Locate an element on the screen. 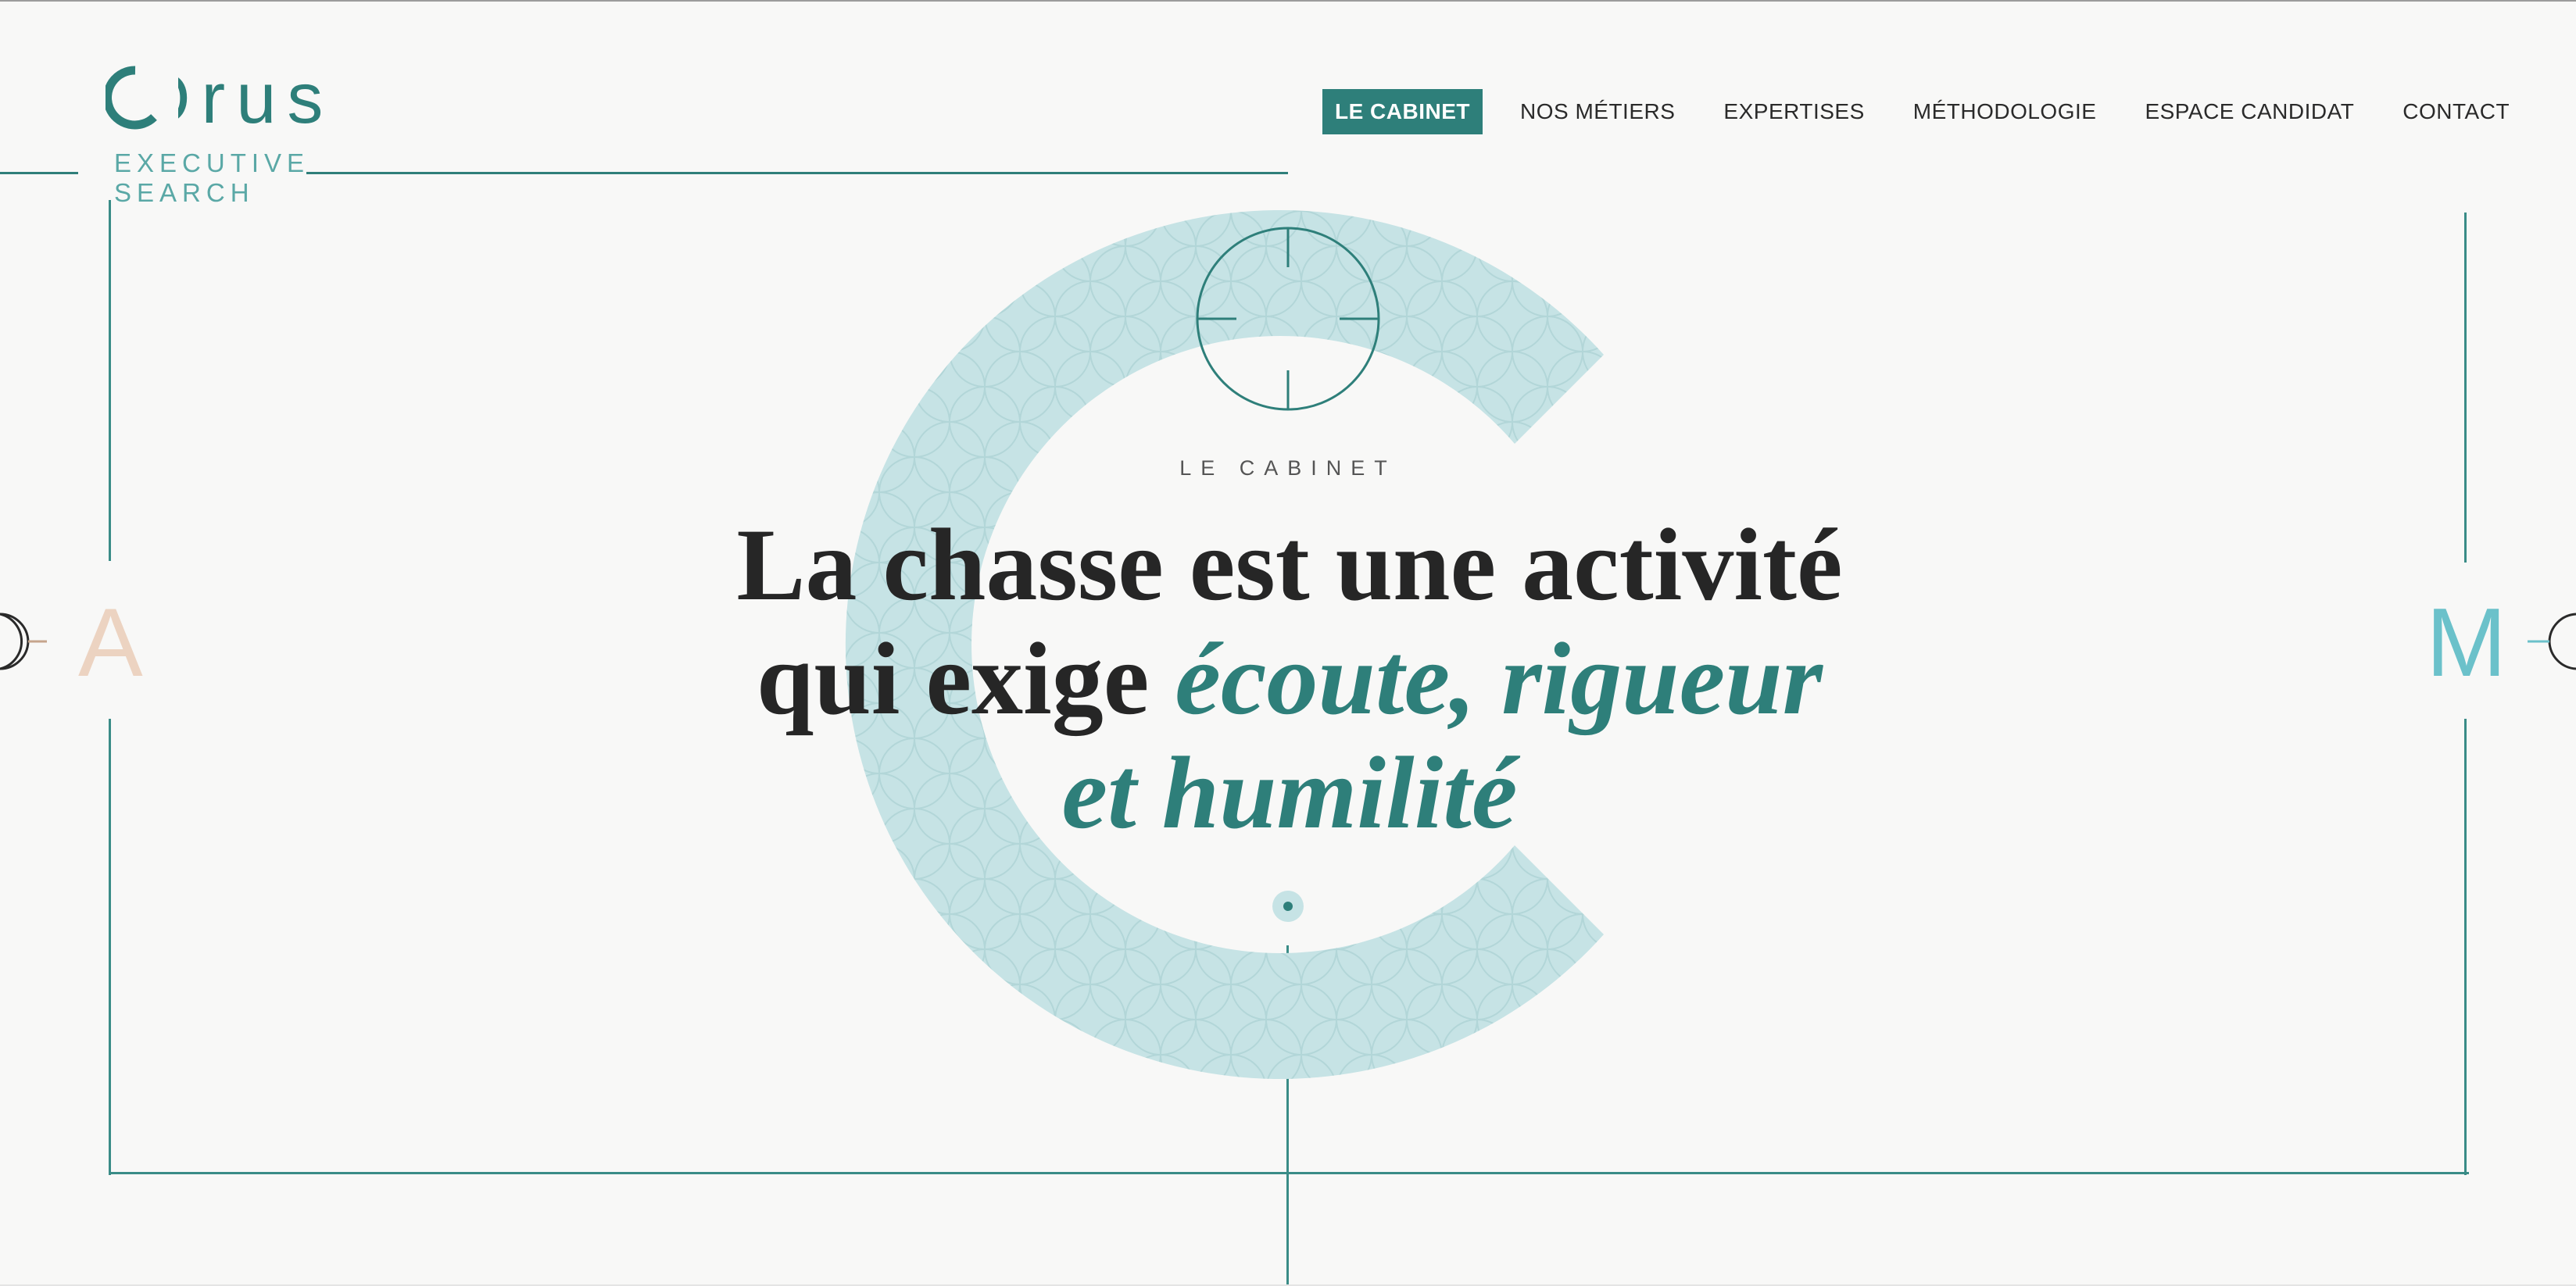 This screenshot has width=2576, height=1286. headline-accent-2: et humilité is located at coordinates (1289, 792).